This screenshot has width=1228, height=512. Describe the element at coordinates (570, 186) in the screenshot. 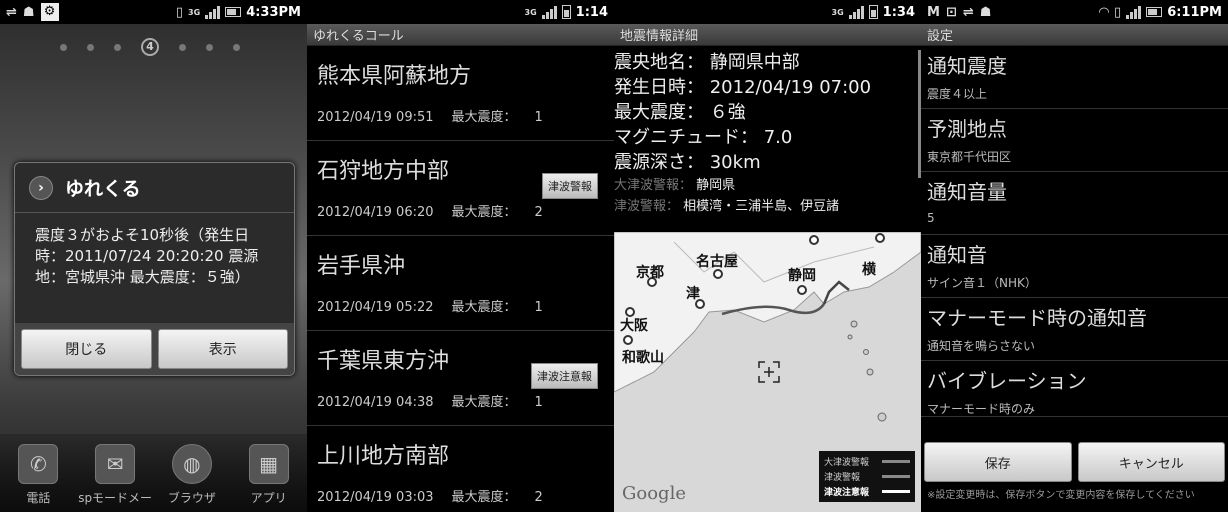

I see `tsunami-badge: 津波警報` at that location.